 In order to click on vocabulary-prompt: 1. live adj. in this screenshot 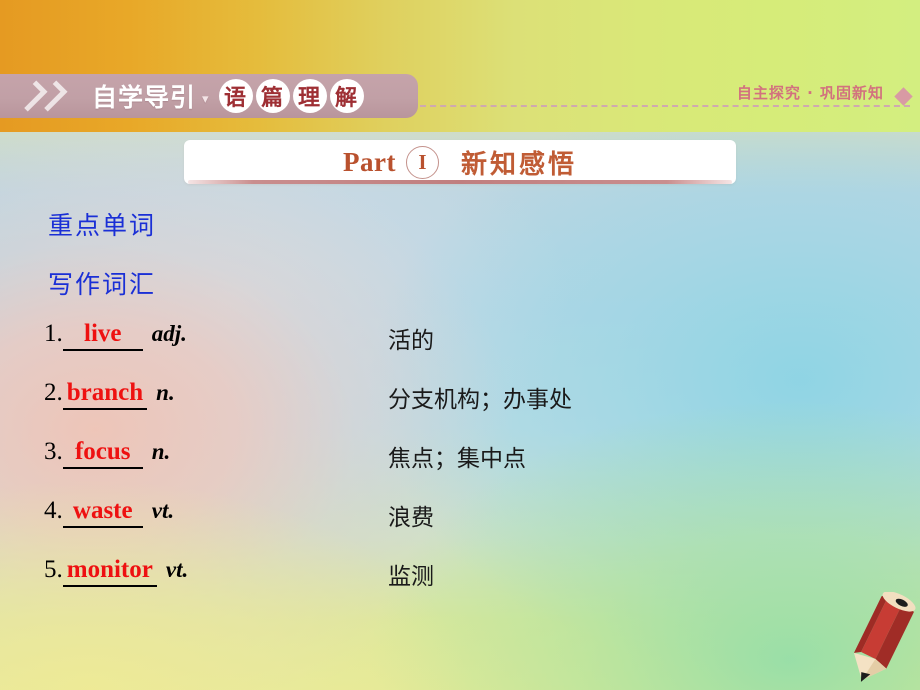, I will do `click(115, 335)`.